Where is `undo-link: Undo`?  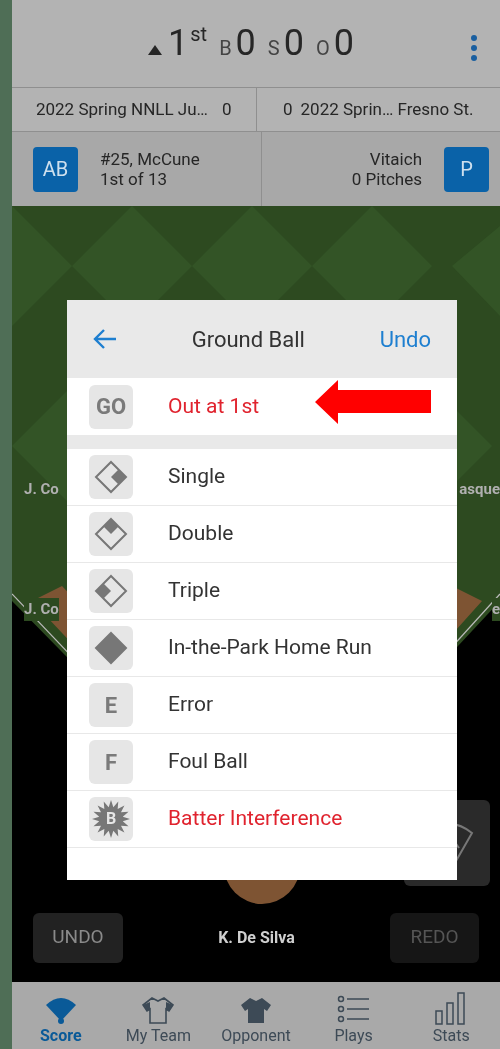
undo-link: Undo is located at coordinates (405, 339).